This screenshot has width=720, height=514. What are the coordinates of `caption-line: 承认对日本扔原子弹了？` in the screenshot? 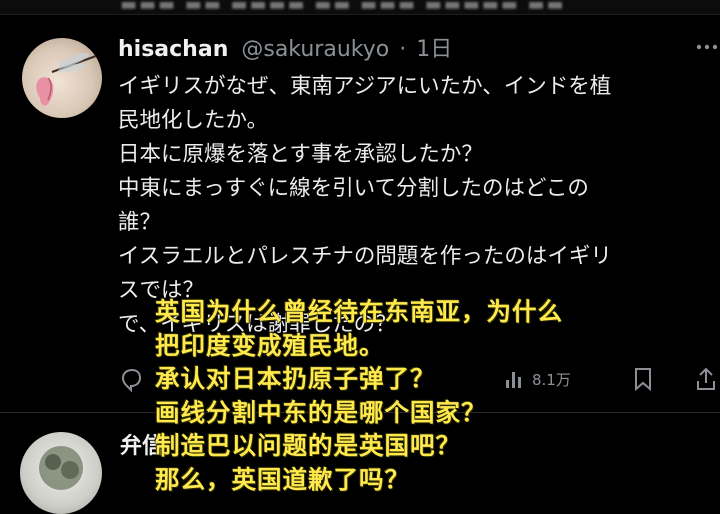 It's located at (295, 378).